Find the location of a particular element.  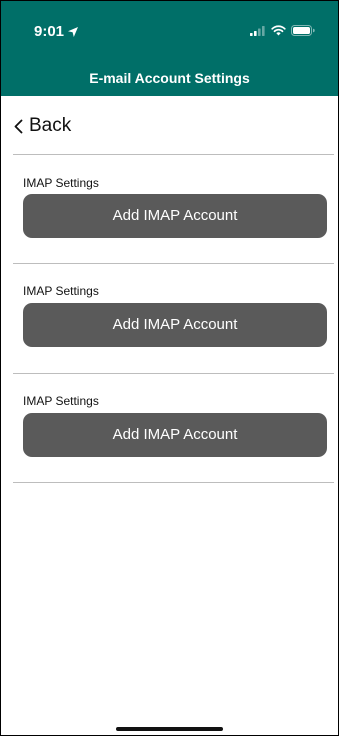

status-bar-icons is located at coordinates (282, 30).